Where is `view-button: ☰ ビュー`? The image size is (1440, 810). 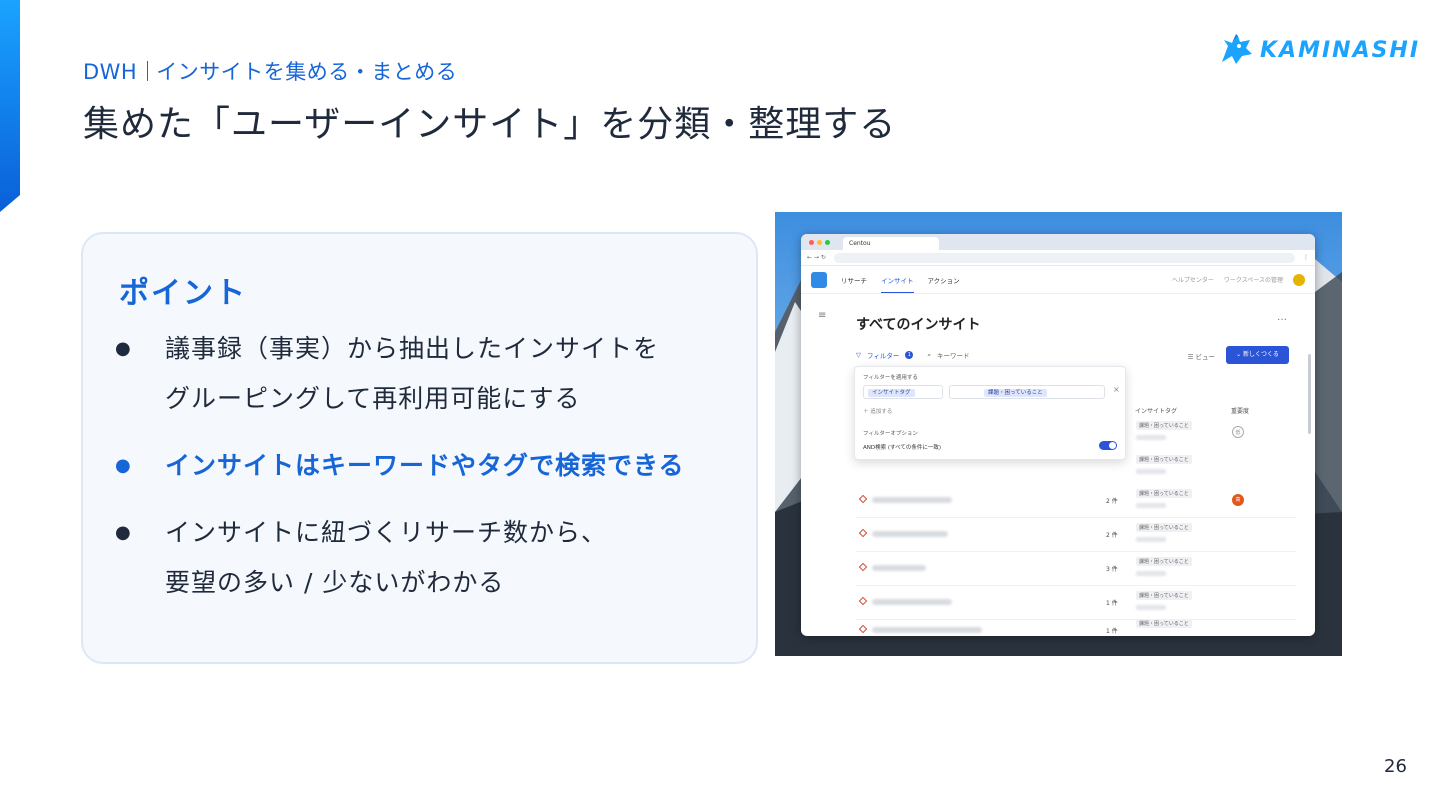 view-button: ☰ ビュー is located at coordinates (1201, 356).